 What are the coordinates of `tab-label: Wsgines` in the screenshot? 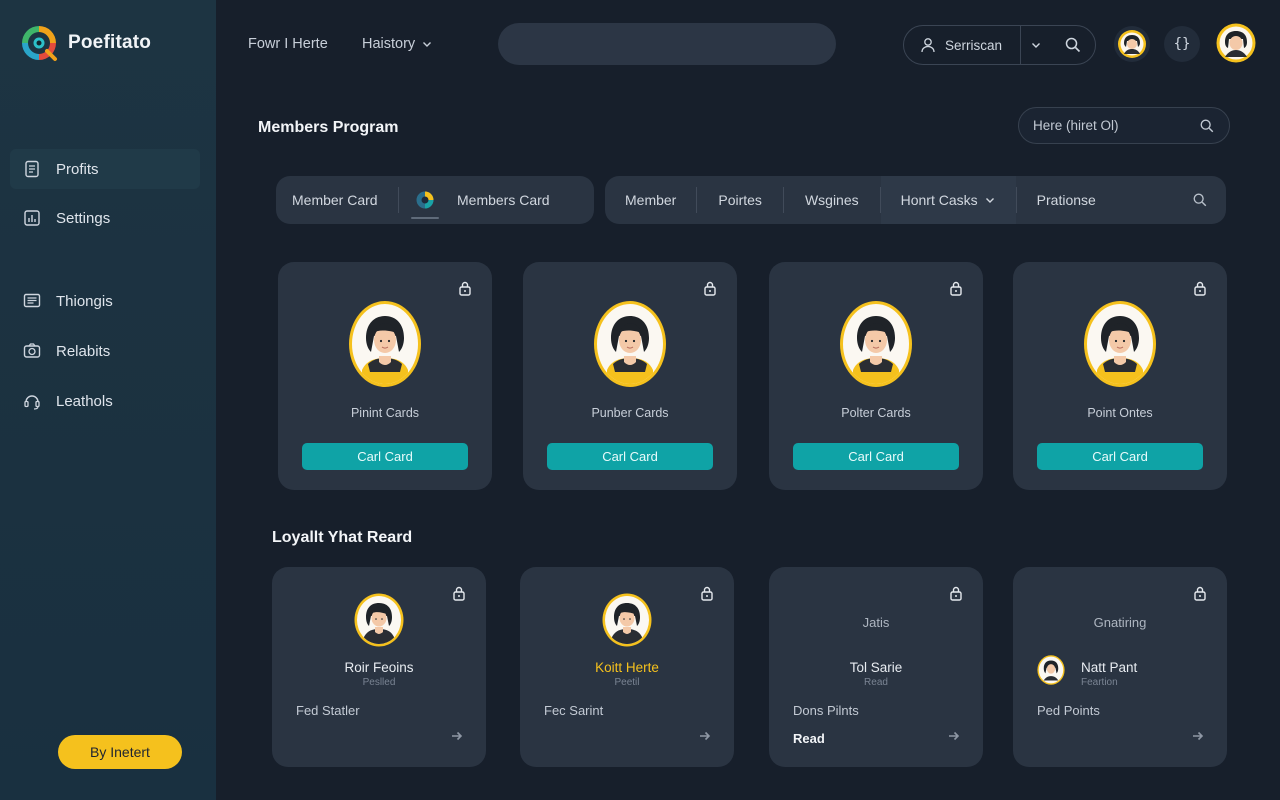 It's located at (831, 200).